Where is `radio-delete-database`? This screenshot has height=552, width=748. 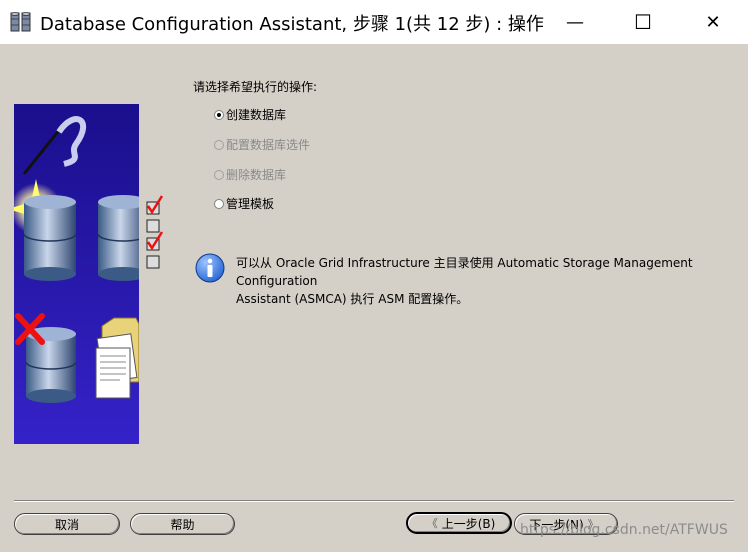
radio-delete-database is located at coordinates (219, 174).